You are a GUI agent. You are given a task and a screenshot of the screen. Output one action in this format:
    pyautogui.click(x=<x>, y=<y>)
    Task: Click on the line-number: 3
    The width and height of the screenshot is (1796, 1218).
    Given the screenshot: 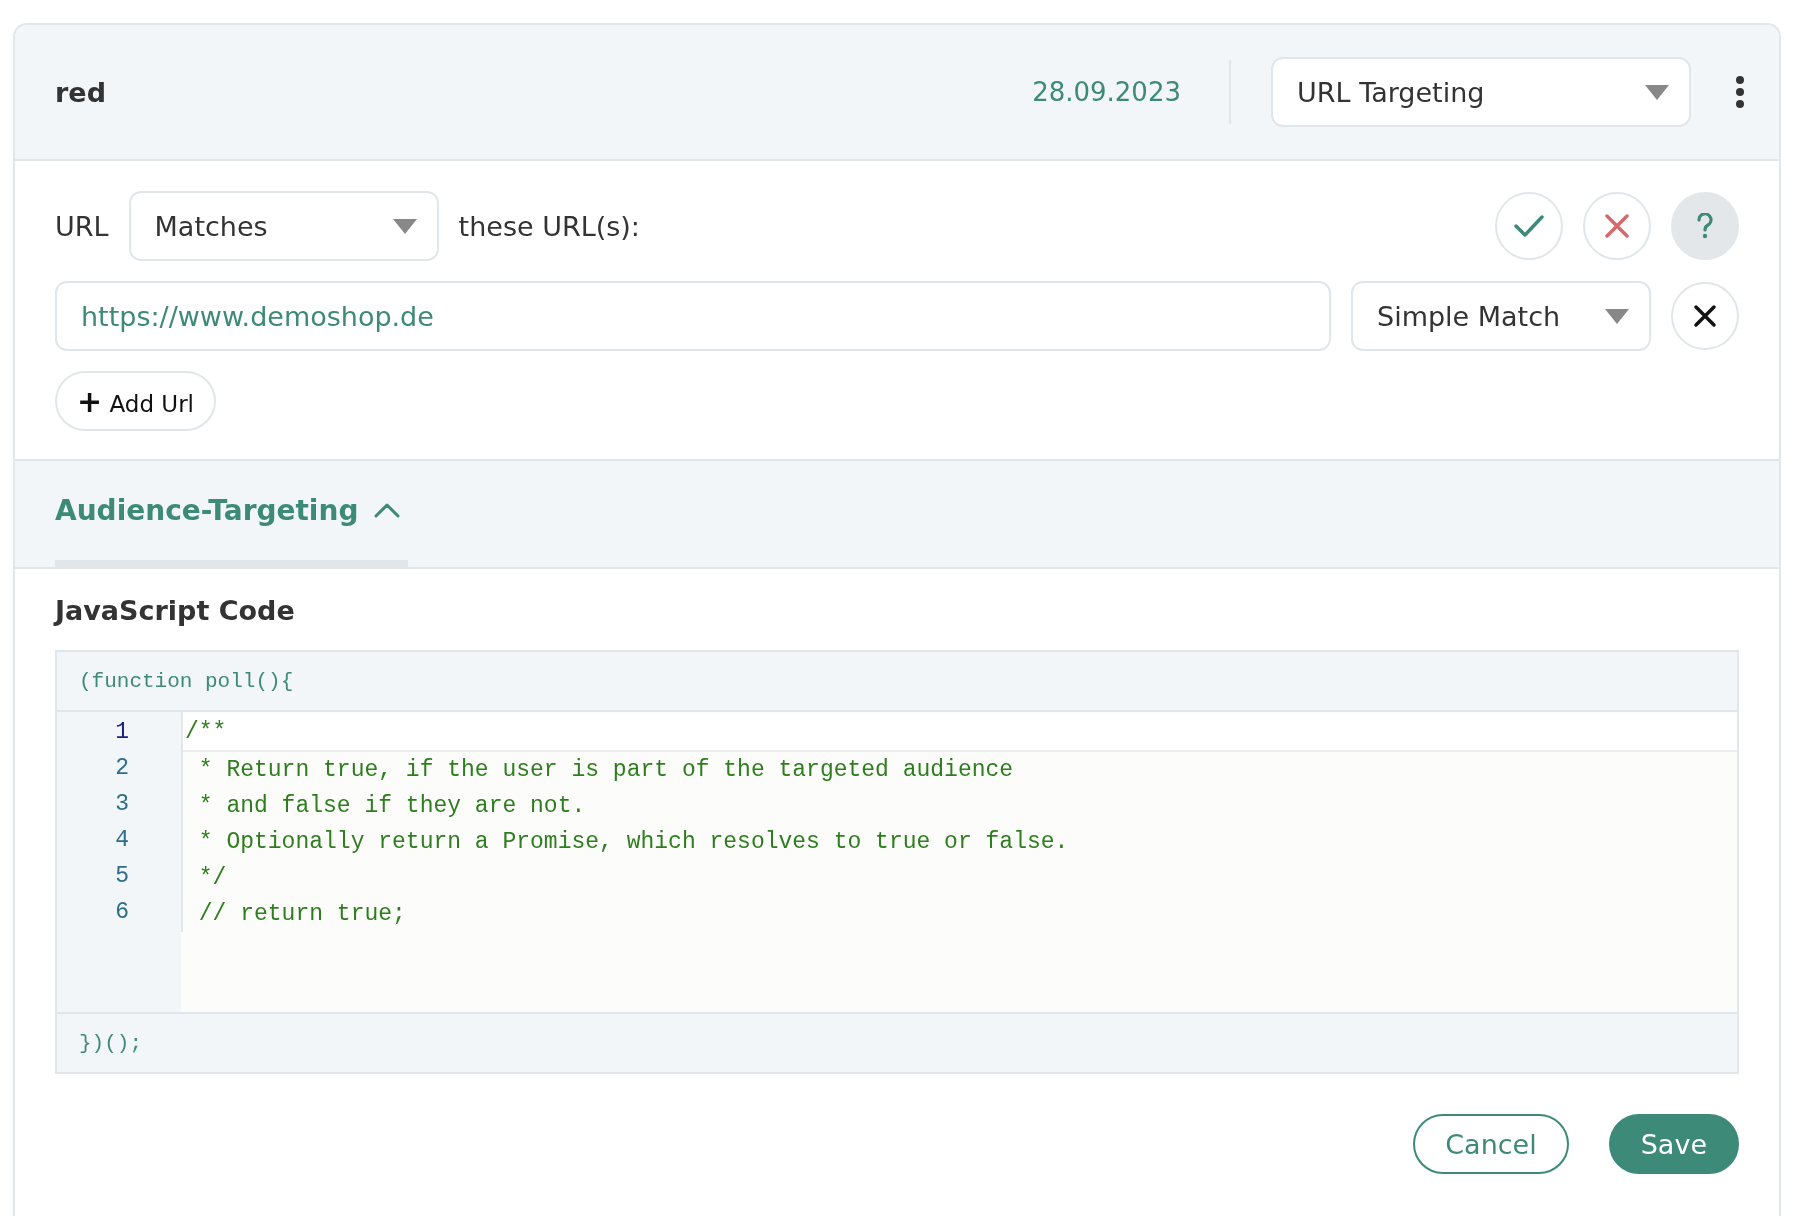 What is the action you would take?
    pyautogui.click(x=122, y=804)
    